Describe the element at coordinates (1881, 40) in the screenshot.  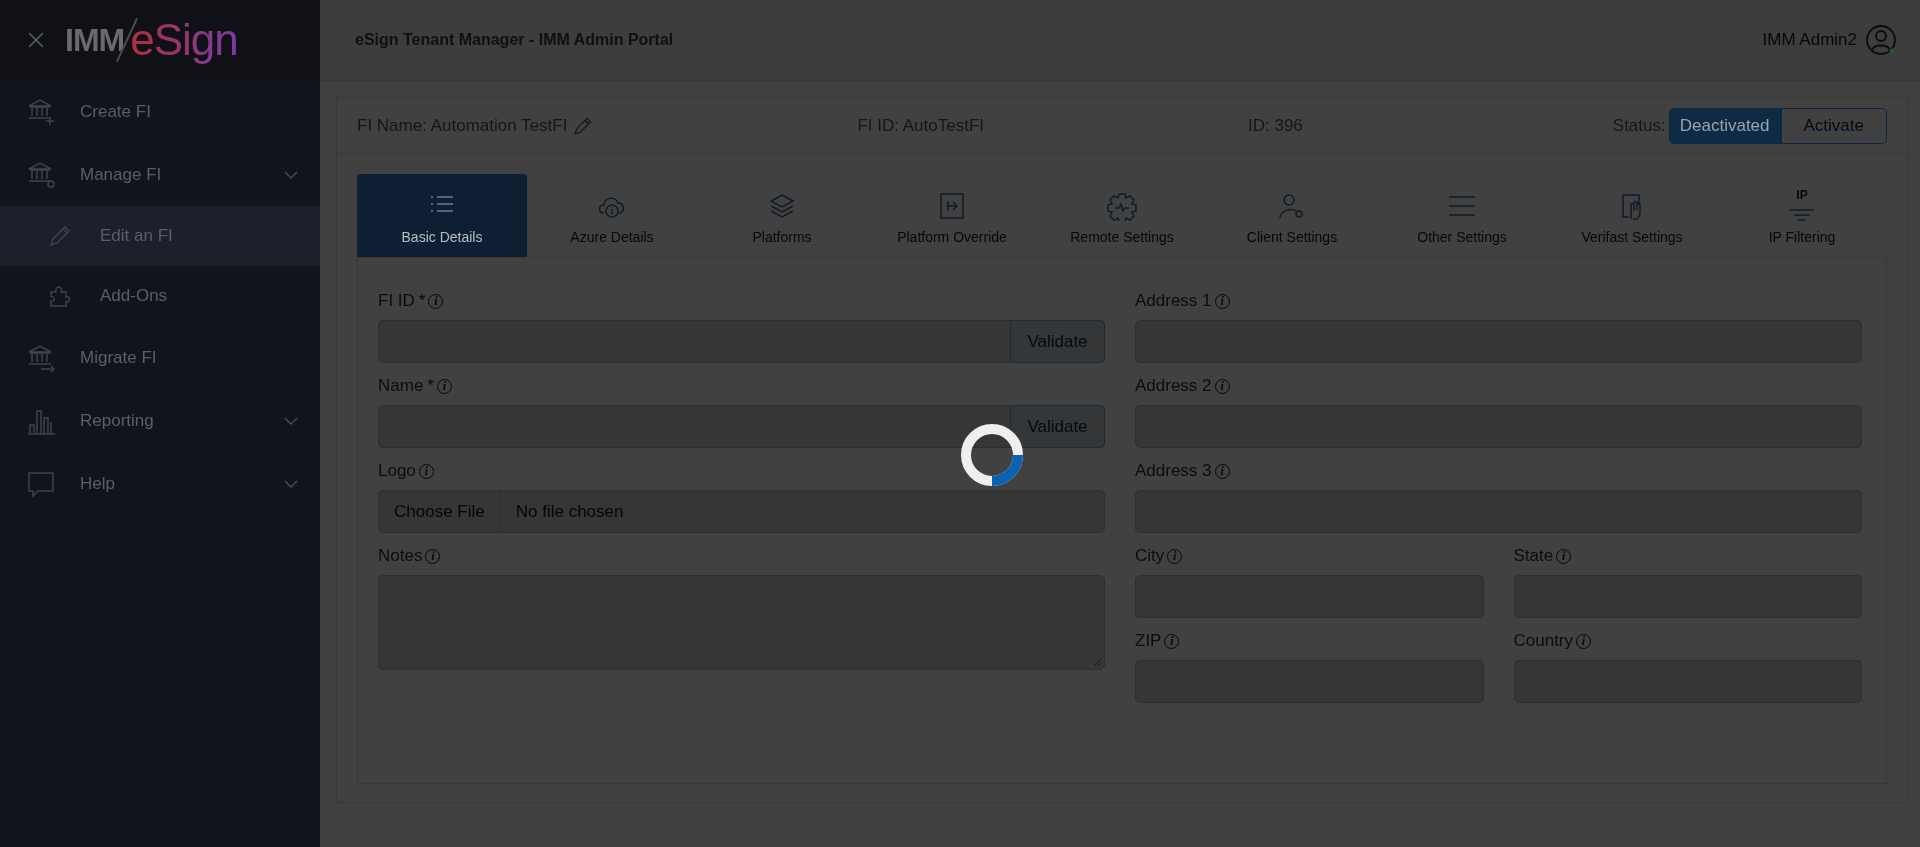
I see `user-avatar-icon` at that location.